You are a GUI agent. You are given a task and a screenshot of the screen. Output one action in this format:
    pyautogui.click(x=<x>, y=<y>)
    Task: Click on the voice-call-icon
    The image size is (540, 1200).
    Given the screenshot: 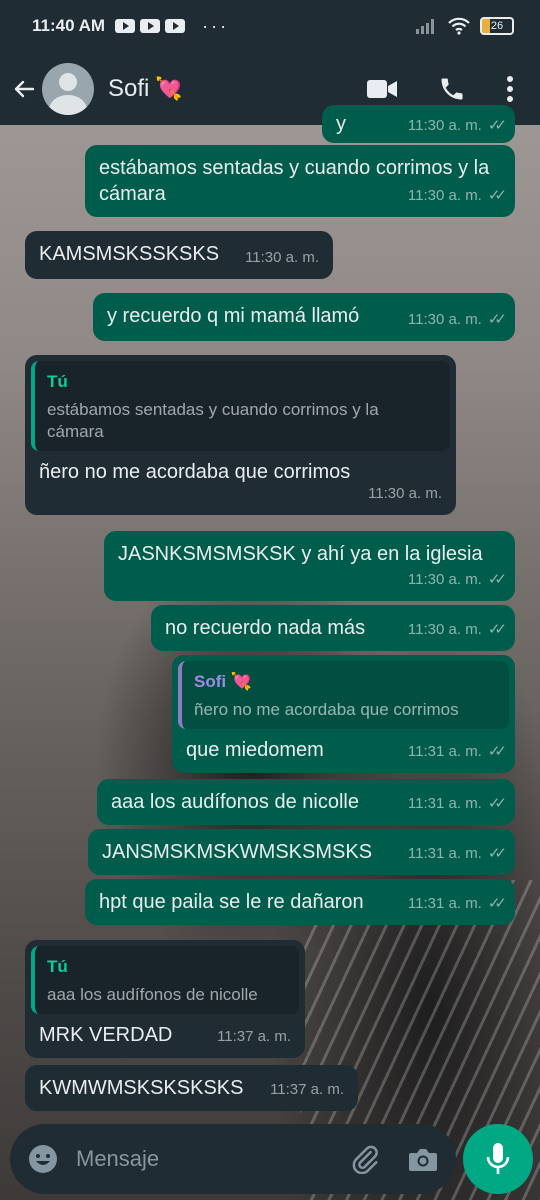 What is the action you would take?
    pyautogui.click(x=452, y=89)
    